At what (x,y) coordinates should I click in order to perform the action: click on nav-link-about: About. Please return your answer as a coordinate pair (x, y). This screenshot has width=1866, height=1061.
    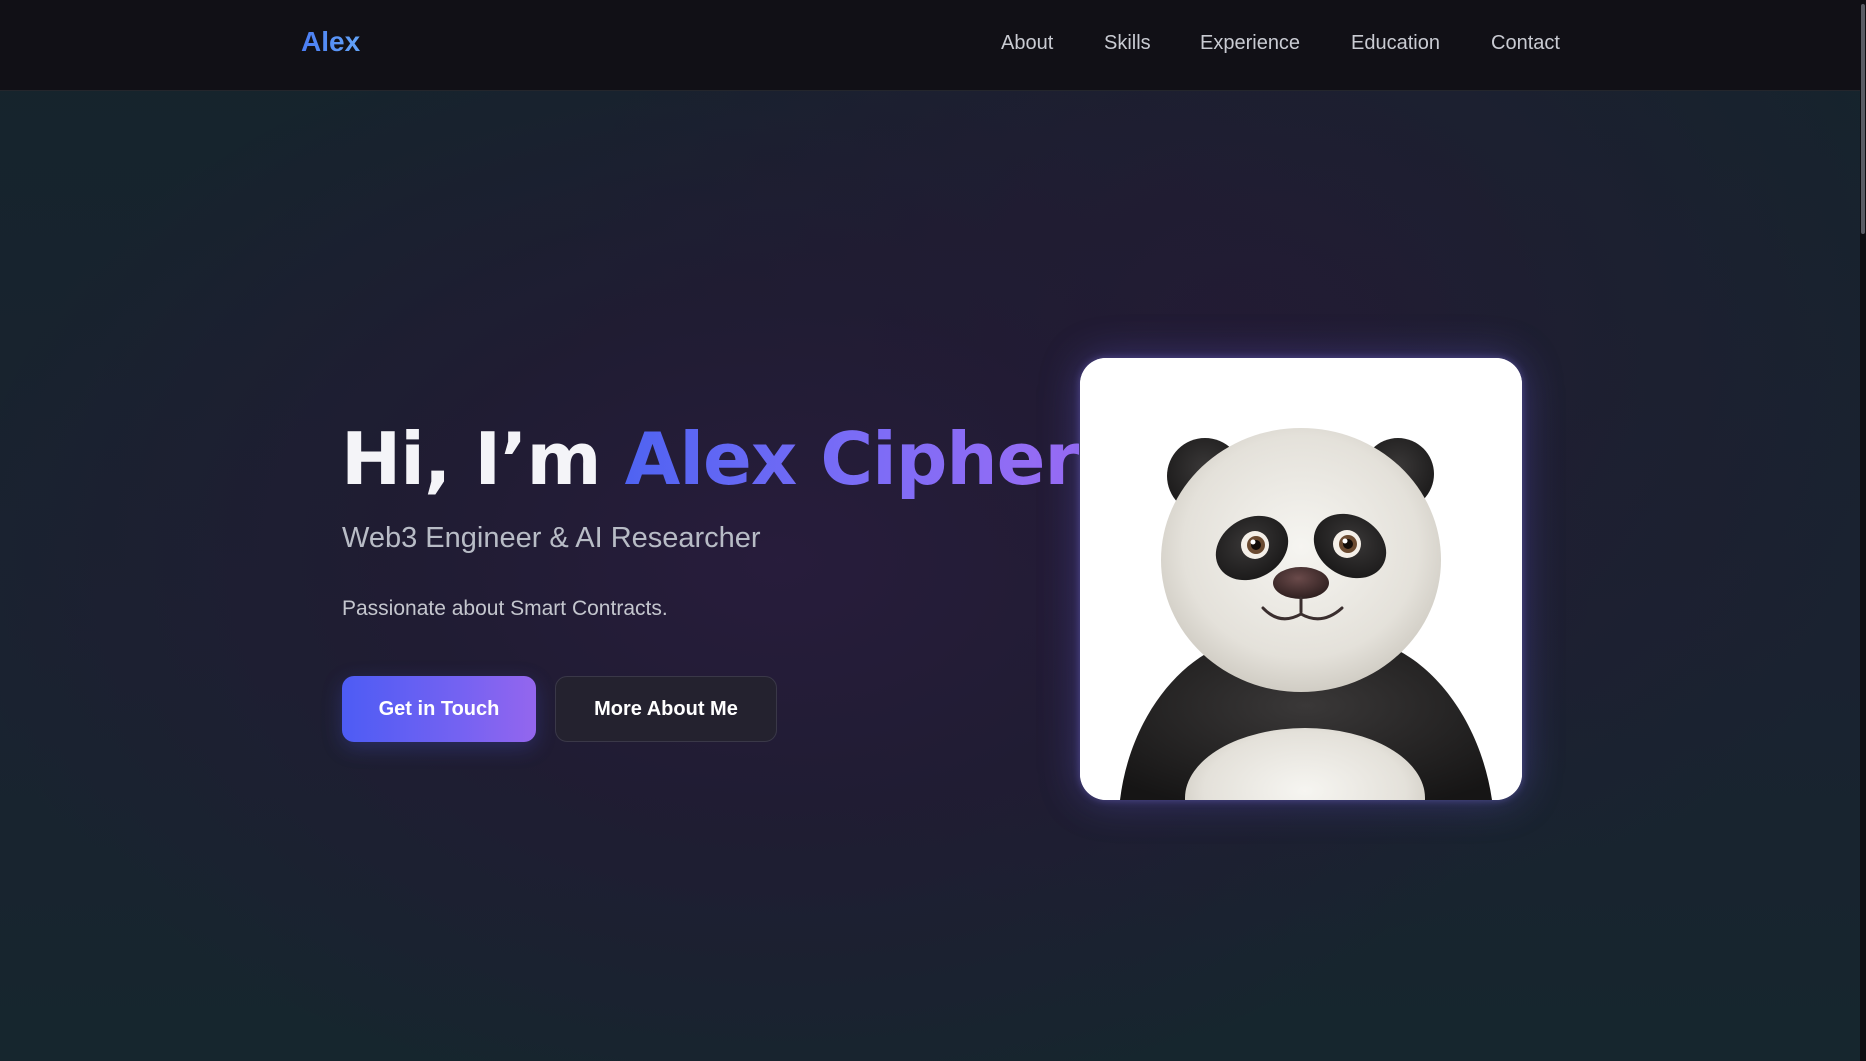
    Looking at the image, I should click on (1027, 43).